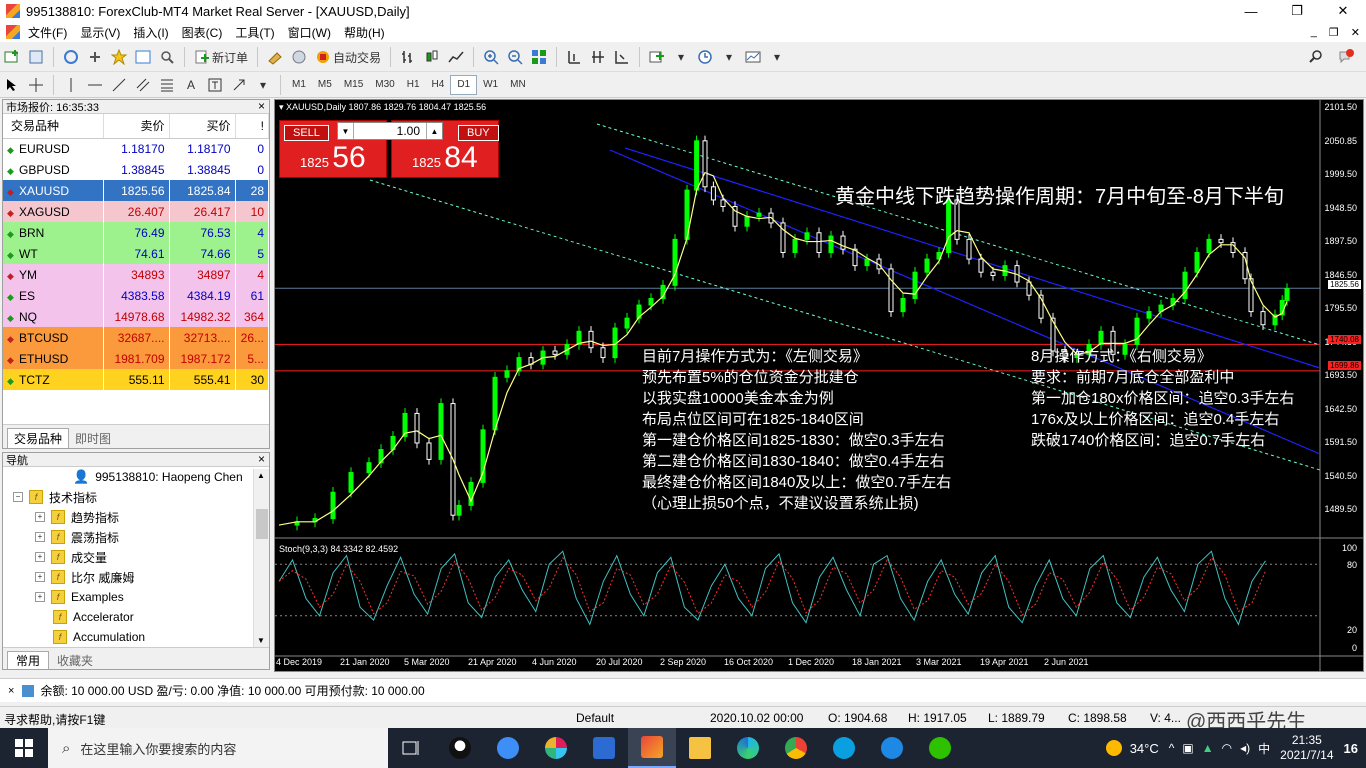 This screenshot has width=1366, height=768. I want to click on dropdown-arrow-icon-3: ▾, so click(777, 57).